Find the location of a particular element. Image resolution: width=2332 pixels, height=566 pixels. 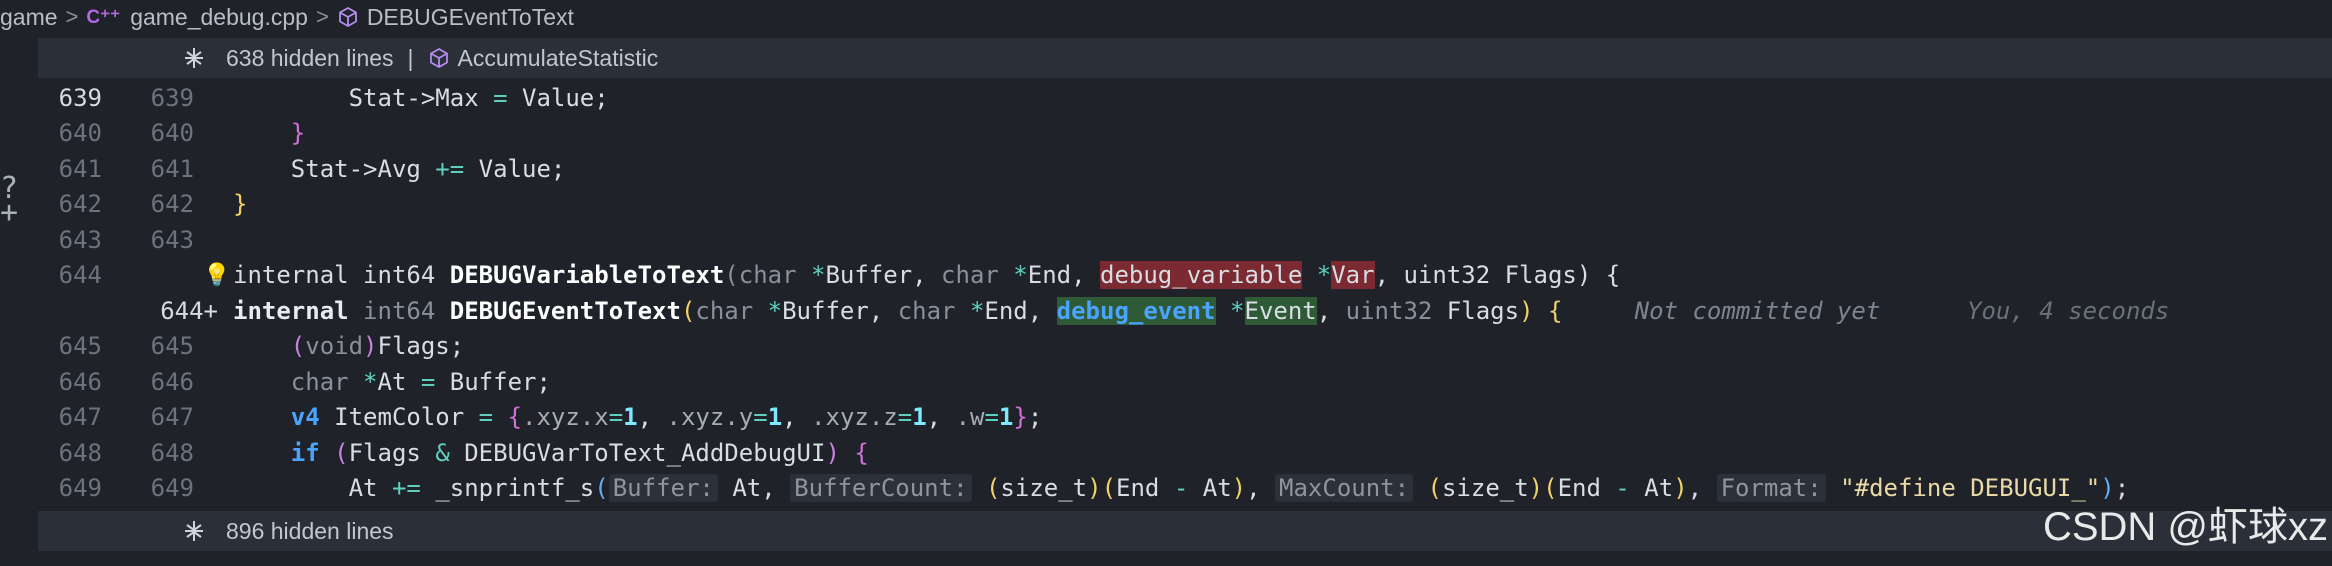

code-line: 646 646 char *At = Buffer; is located at coordinates (1185, 382).